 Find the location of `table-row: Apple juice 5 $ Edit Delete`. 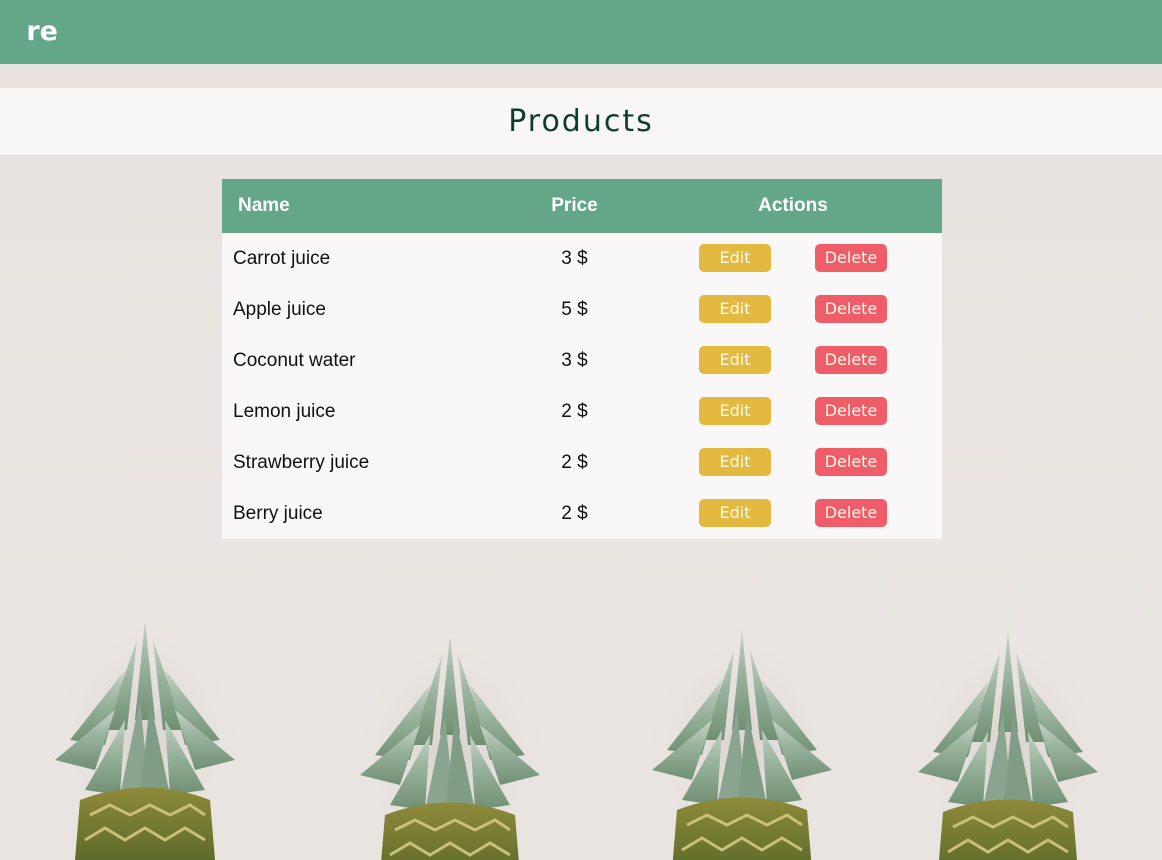

table-row: Apple juice 5 $ Edit Delete is located at coordinates (582, 309).